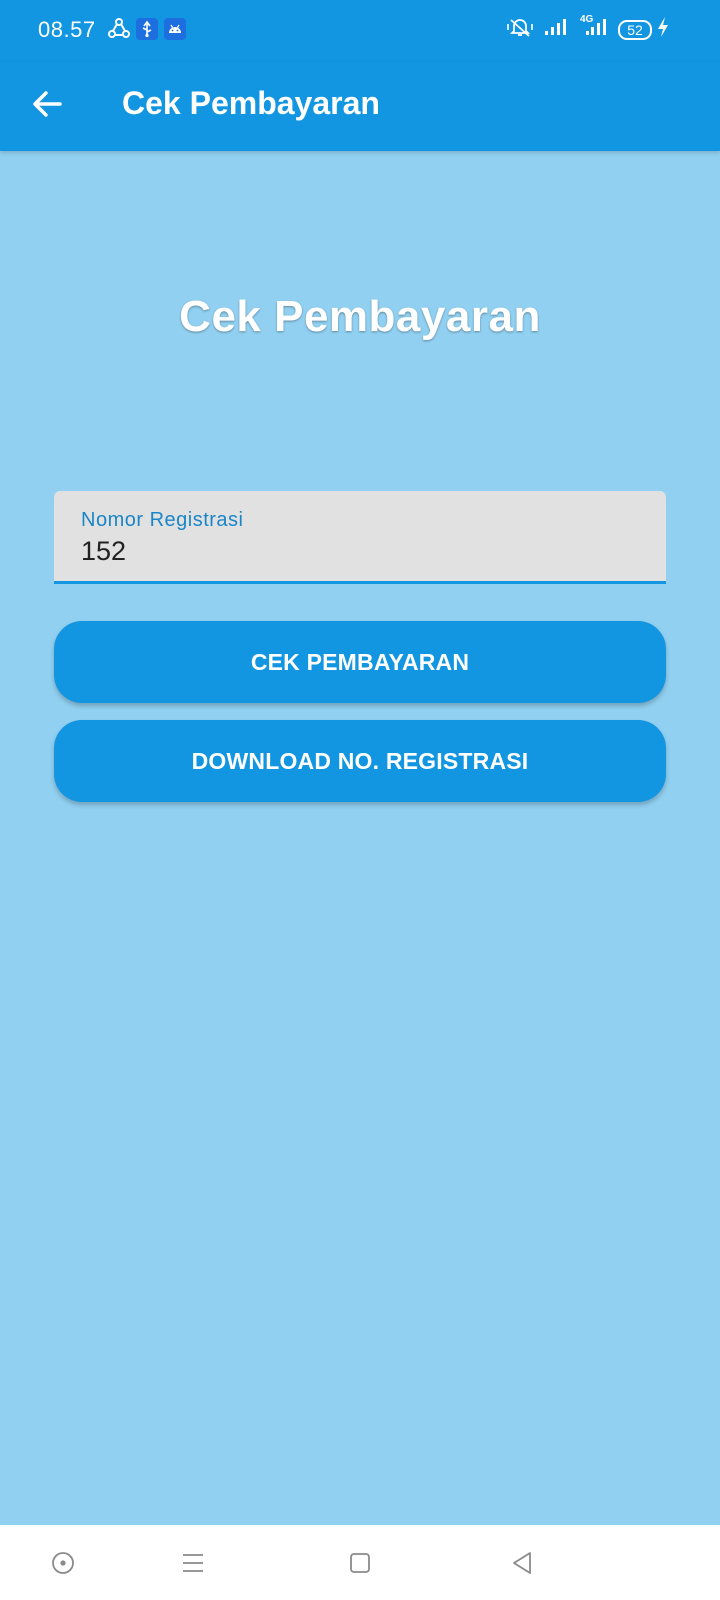 The height and width of the screenshot is (1600, 720). Describe the element at coordinates (663, 29) in the screenshot. I see `charging-icon` at that location.